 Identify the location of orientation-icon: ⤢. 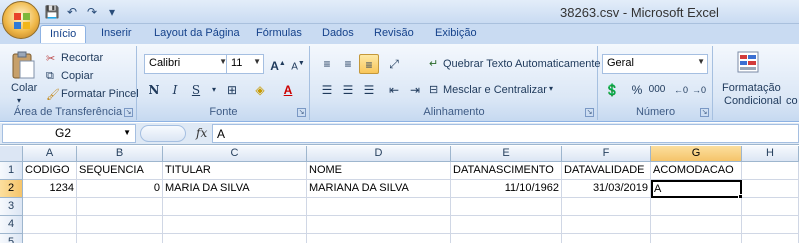
(394, 64).